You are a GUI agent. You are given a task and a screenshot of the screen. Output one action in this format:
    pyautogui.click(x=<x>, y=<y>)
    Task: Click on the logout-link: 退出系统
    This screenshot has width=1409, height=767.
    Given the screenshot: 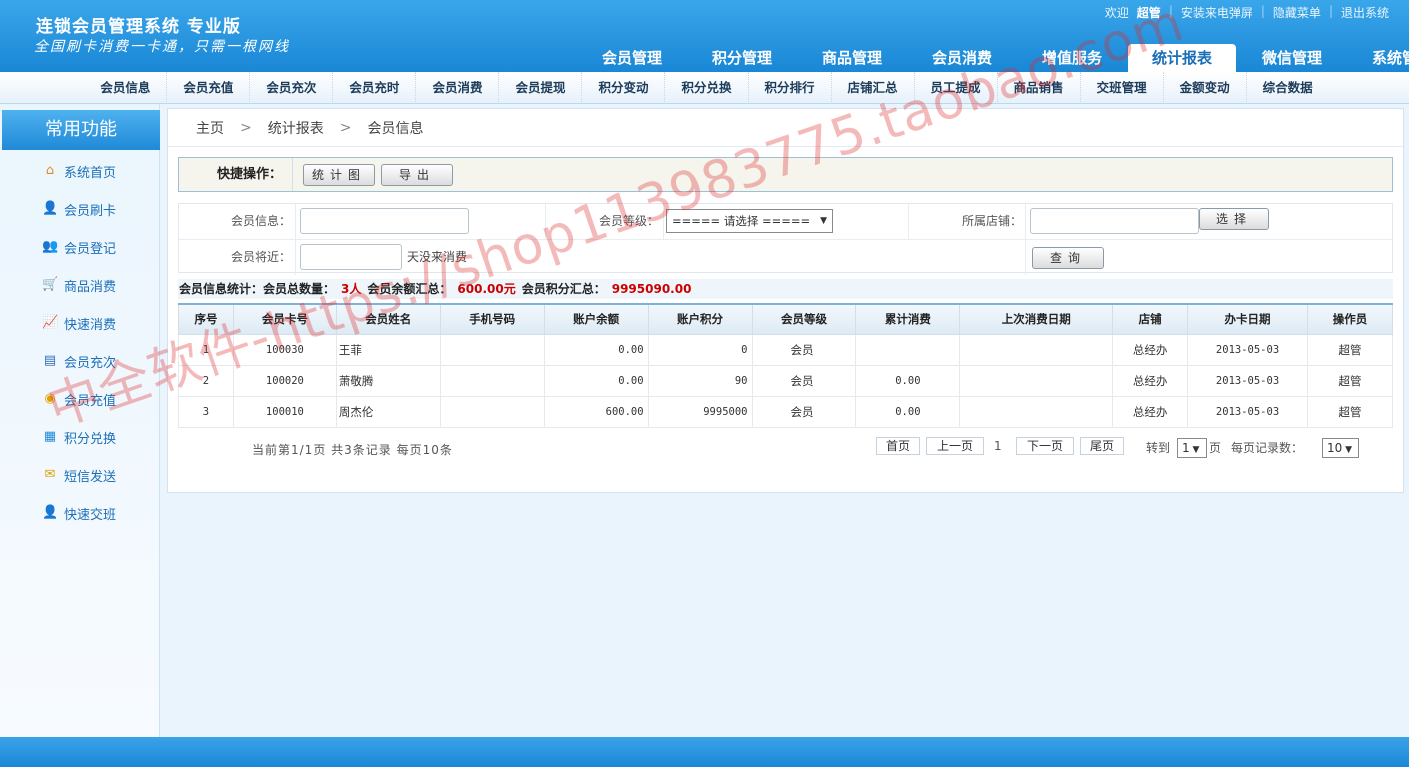 What is the action you would take?
    pyautogui.click(x=1365, y=12)
    